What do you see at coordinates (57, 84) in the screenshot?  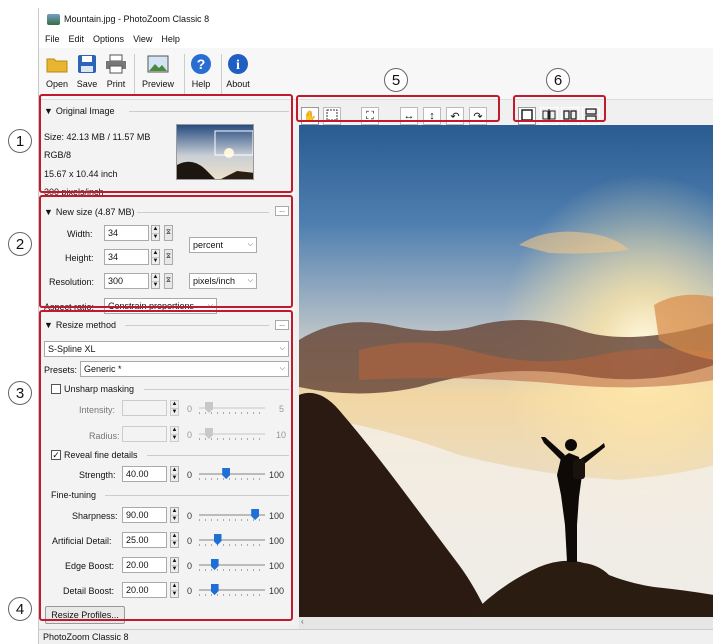 I see `open-label: Open` at bounding box center [57, 84].